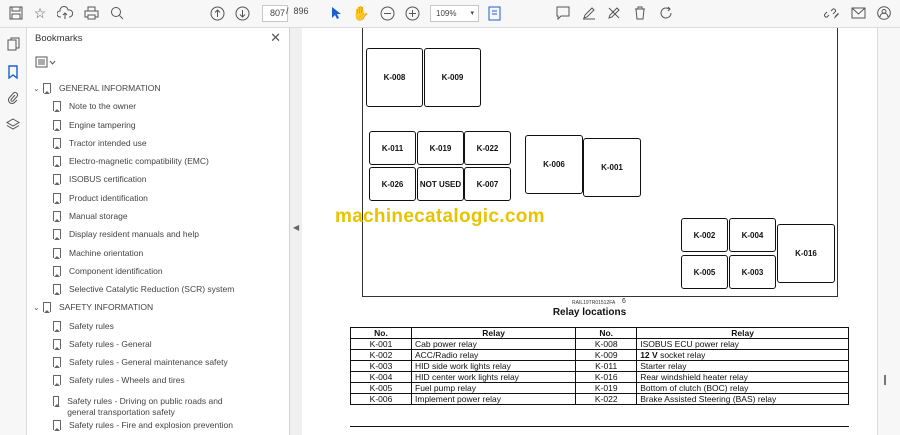 The width and height of the screenshot is (900, 435). What do you see at coordinates (614, 13) in the screenshot?
I see `edit-sign-icon` at bounding box center [614, 13].